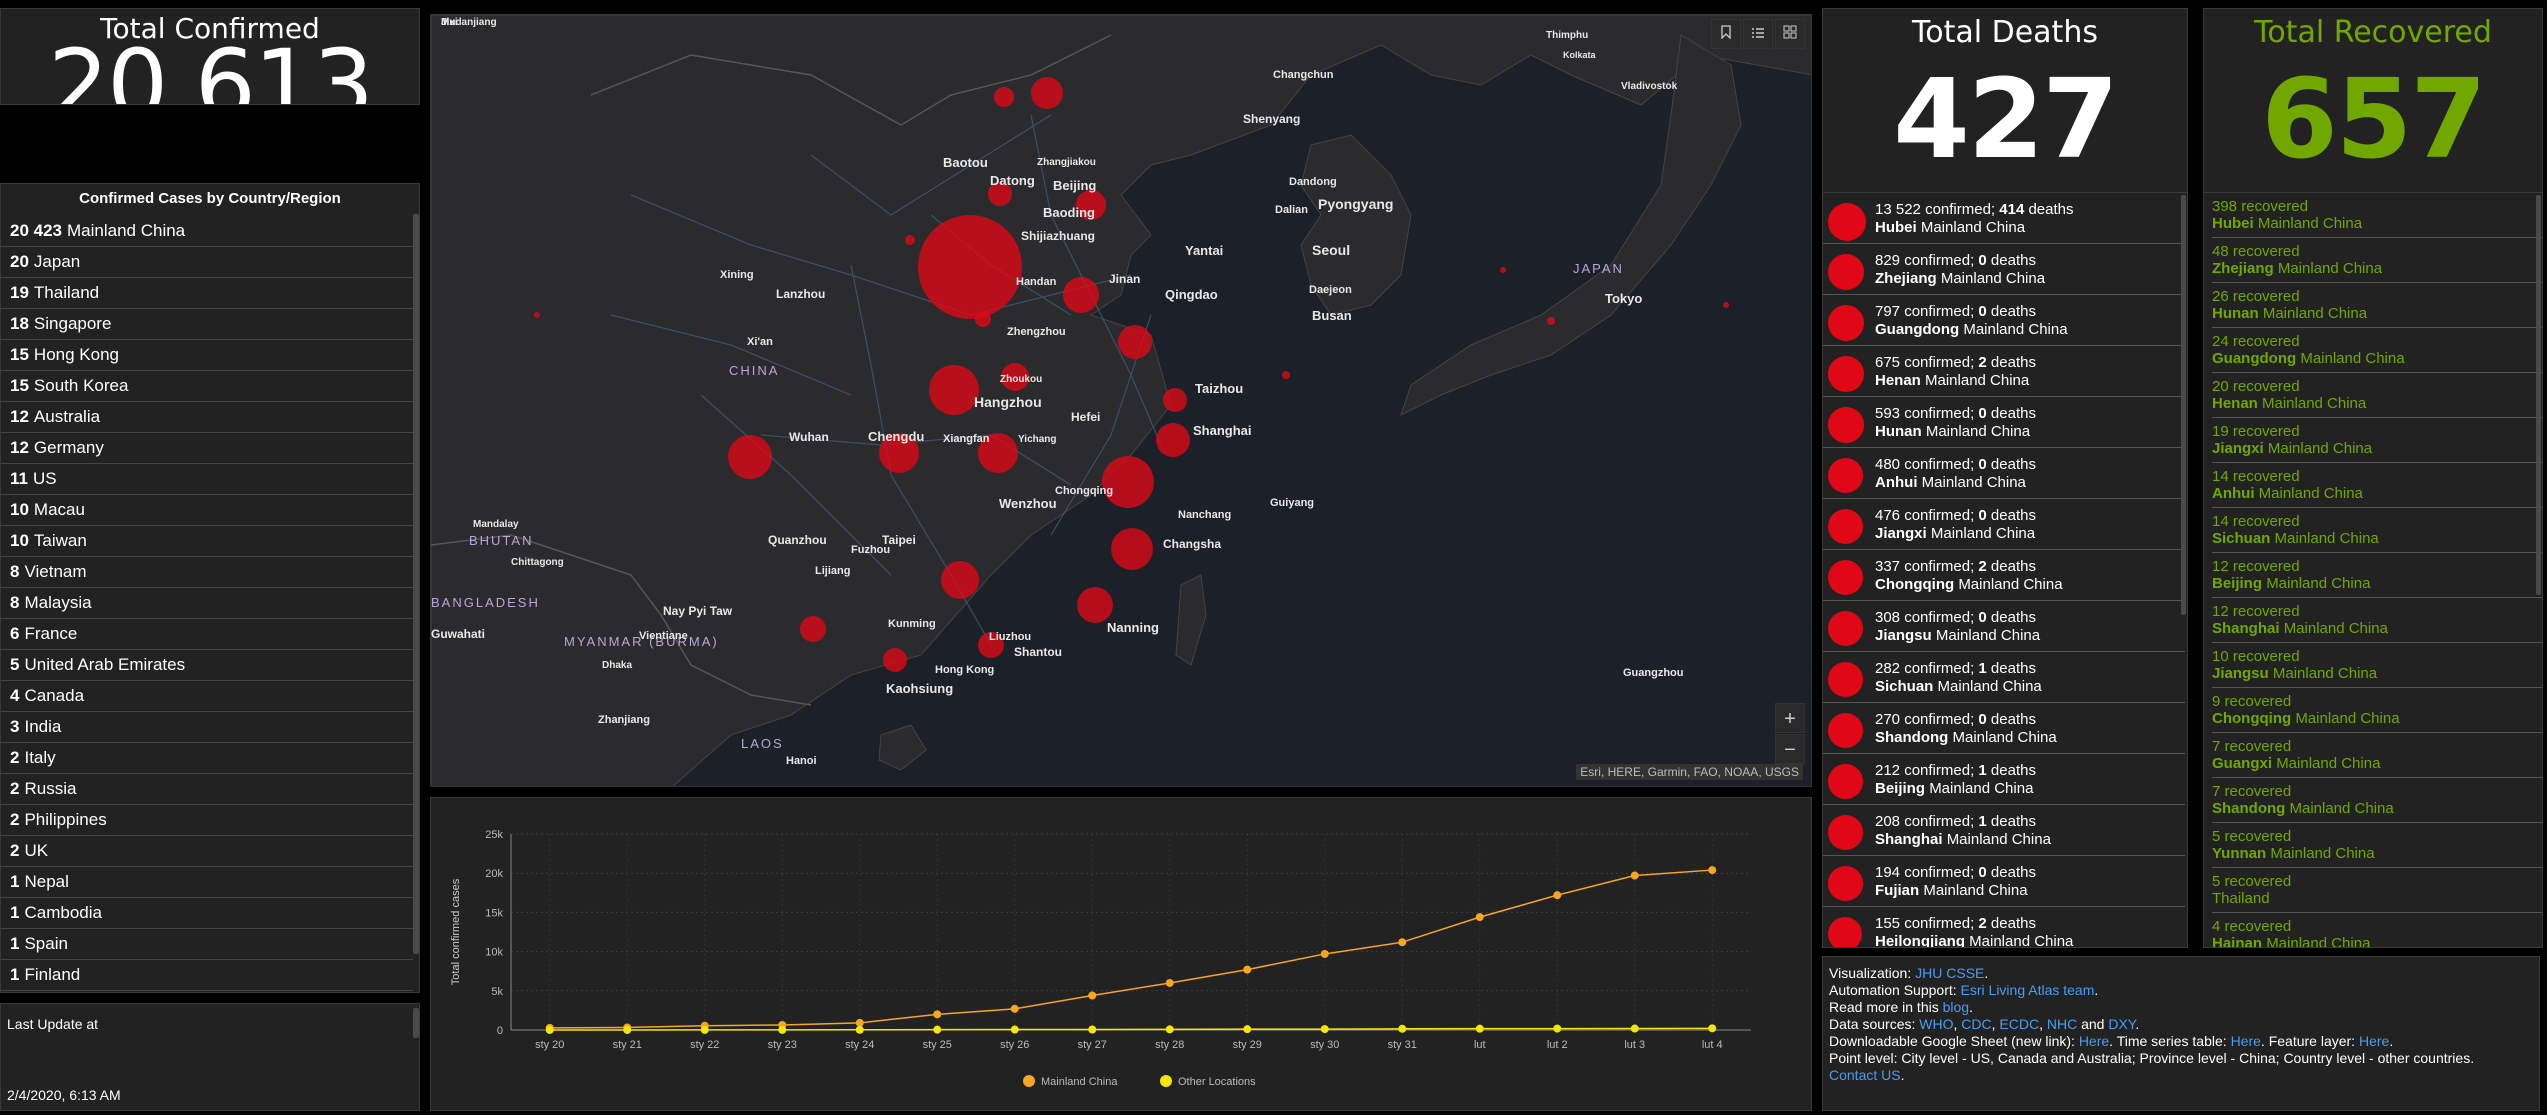 Image resolution: width=2547 pixels, height=1115 pixels. I want to click on legend-list-icon, so click(1758, 34).